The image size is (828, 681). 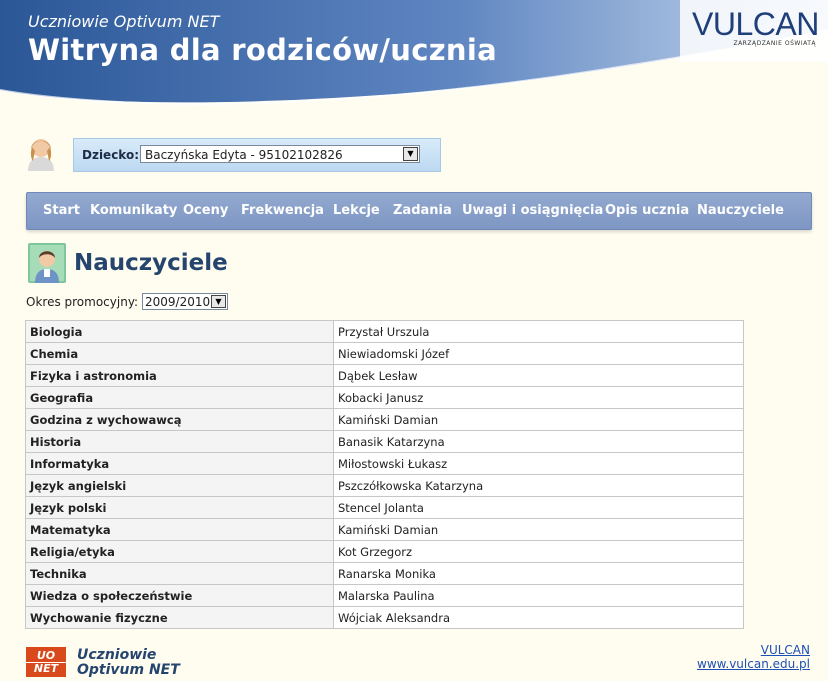 I want to click on table-row: Matematyka Kamiński Damian, so click(x=384, y=529).